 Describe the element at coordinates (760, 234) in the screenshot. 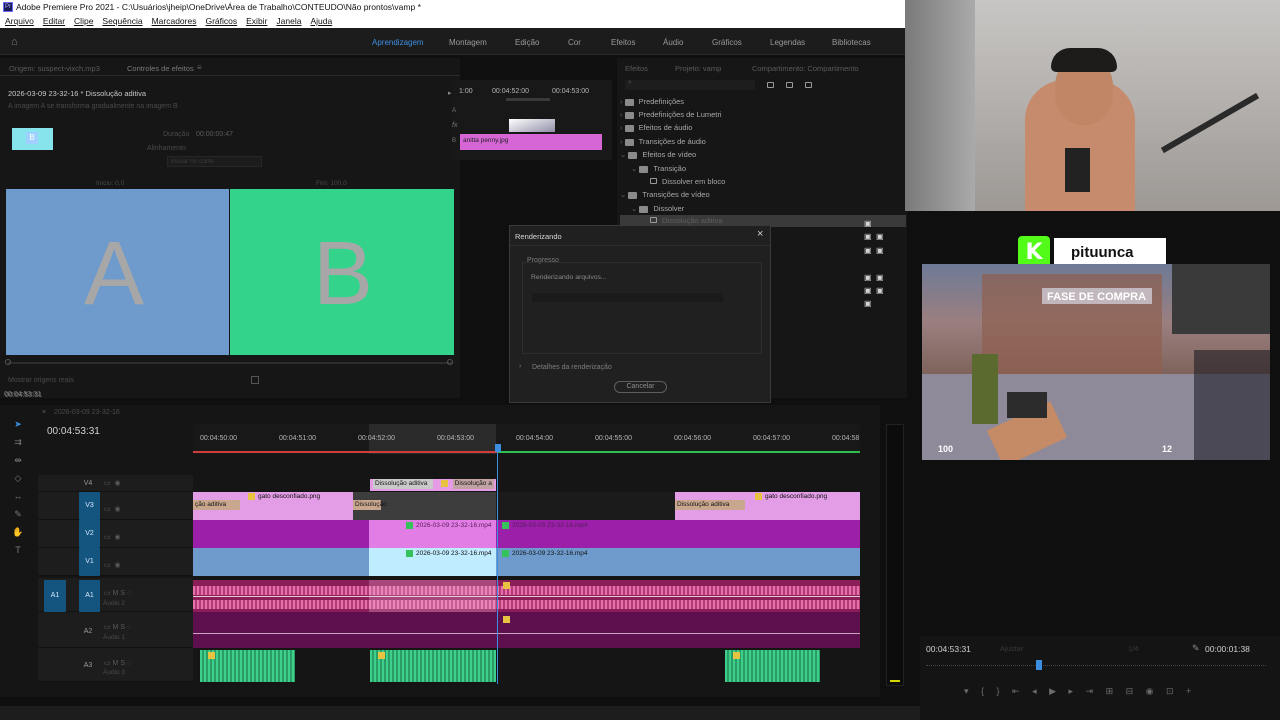

I see `close-icon: ×` at that location.